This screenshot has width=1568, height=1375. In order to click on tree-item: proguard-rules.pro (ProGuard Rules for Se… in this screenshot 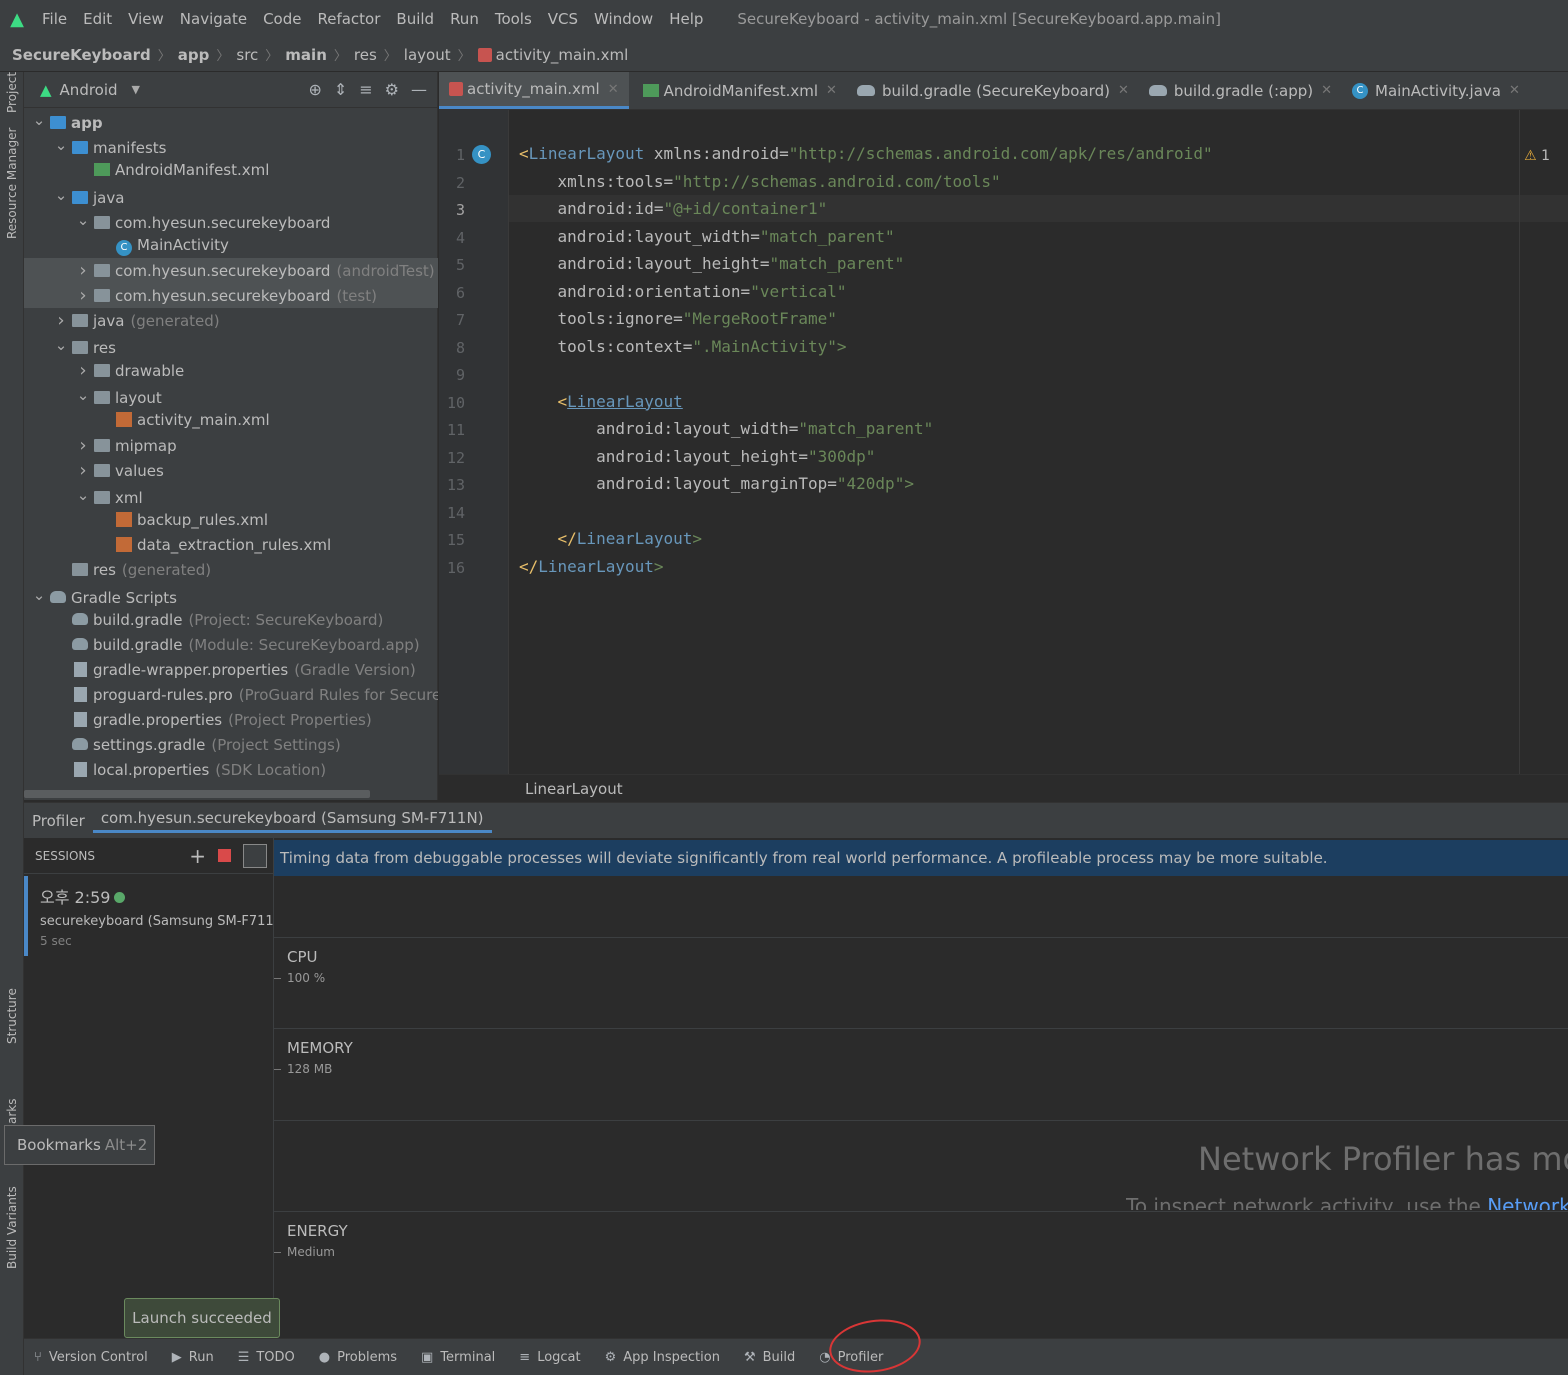, I will do `click(231, 695)`.